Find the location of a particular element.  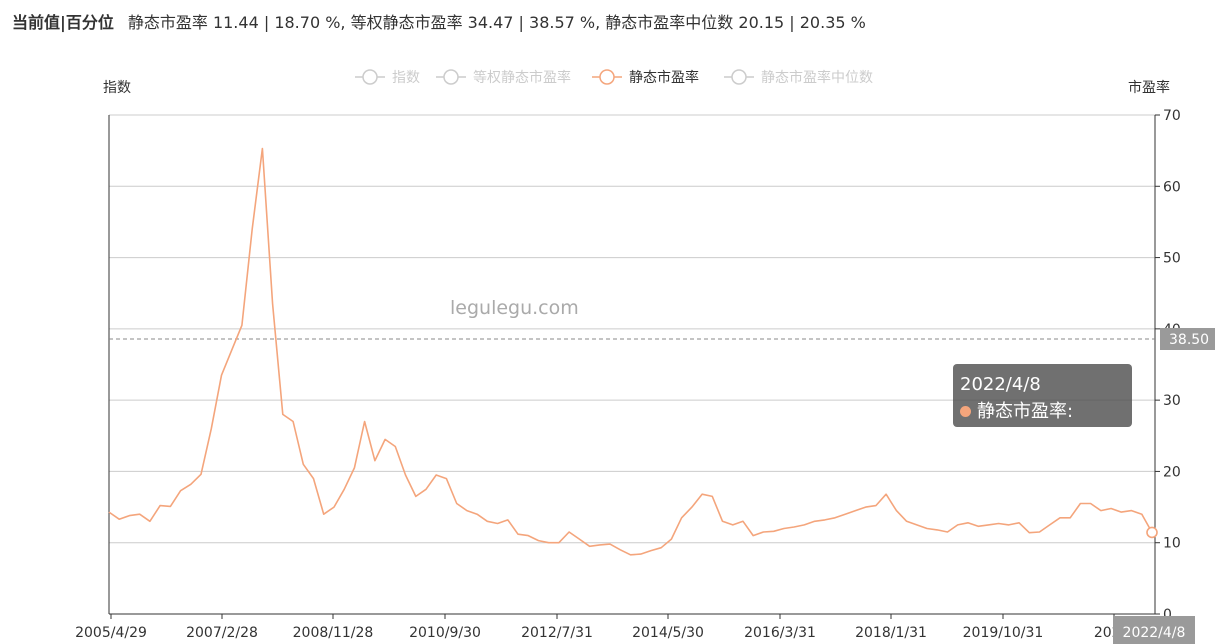

y-tick-label-60: 60 is located at coordinates (1172, 187).